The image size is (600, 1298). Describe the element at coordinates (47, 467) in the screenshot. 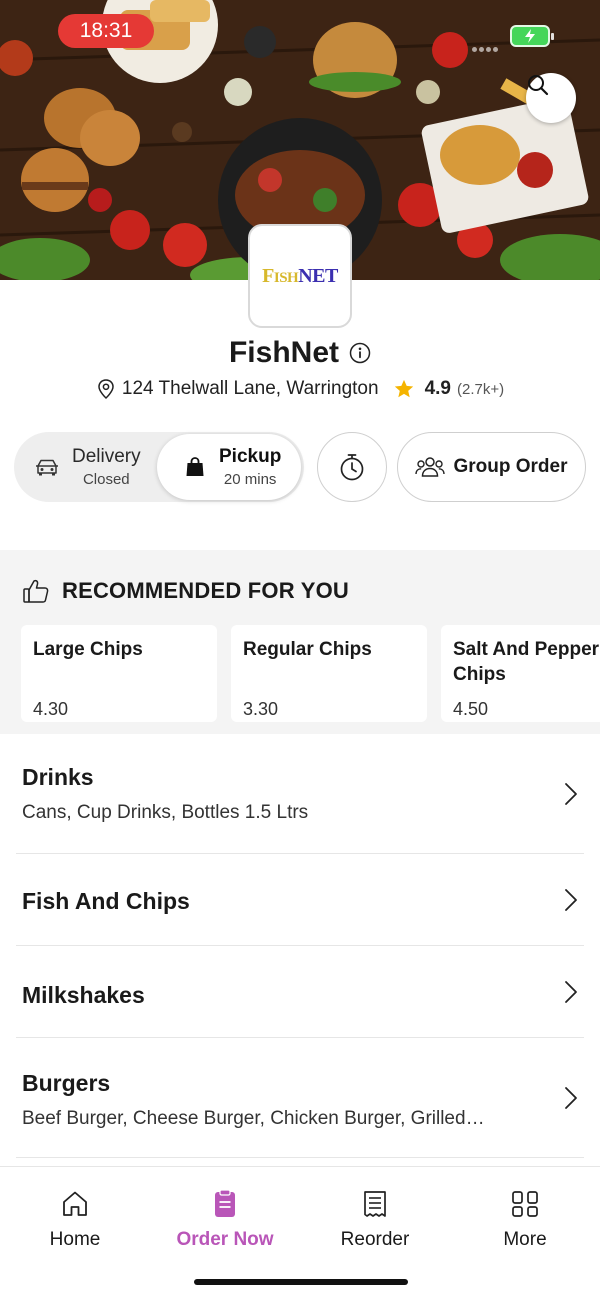

I see `car-icon` at that location.